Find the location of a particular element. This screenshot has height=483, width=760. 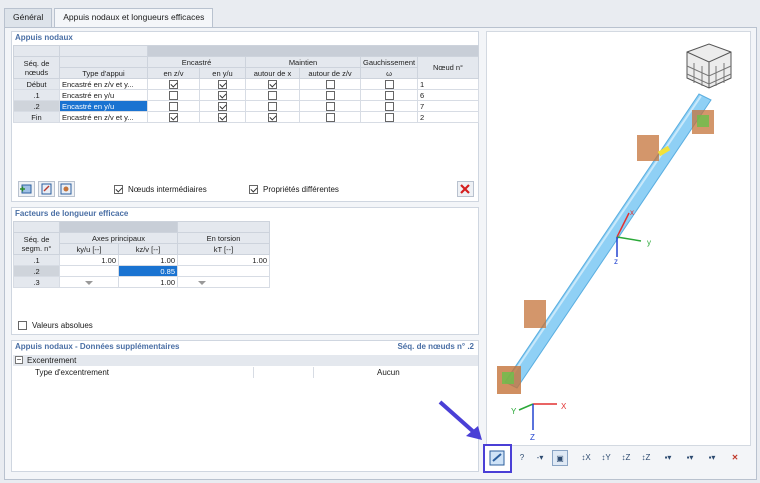

header-kz: kz/v [--] is located at coordinates (148, 249).